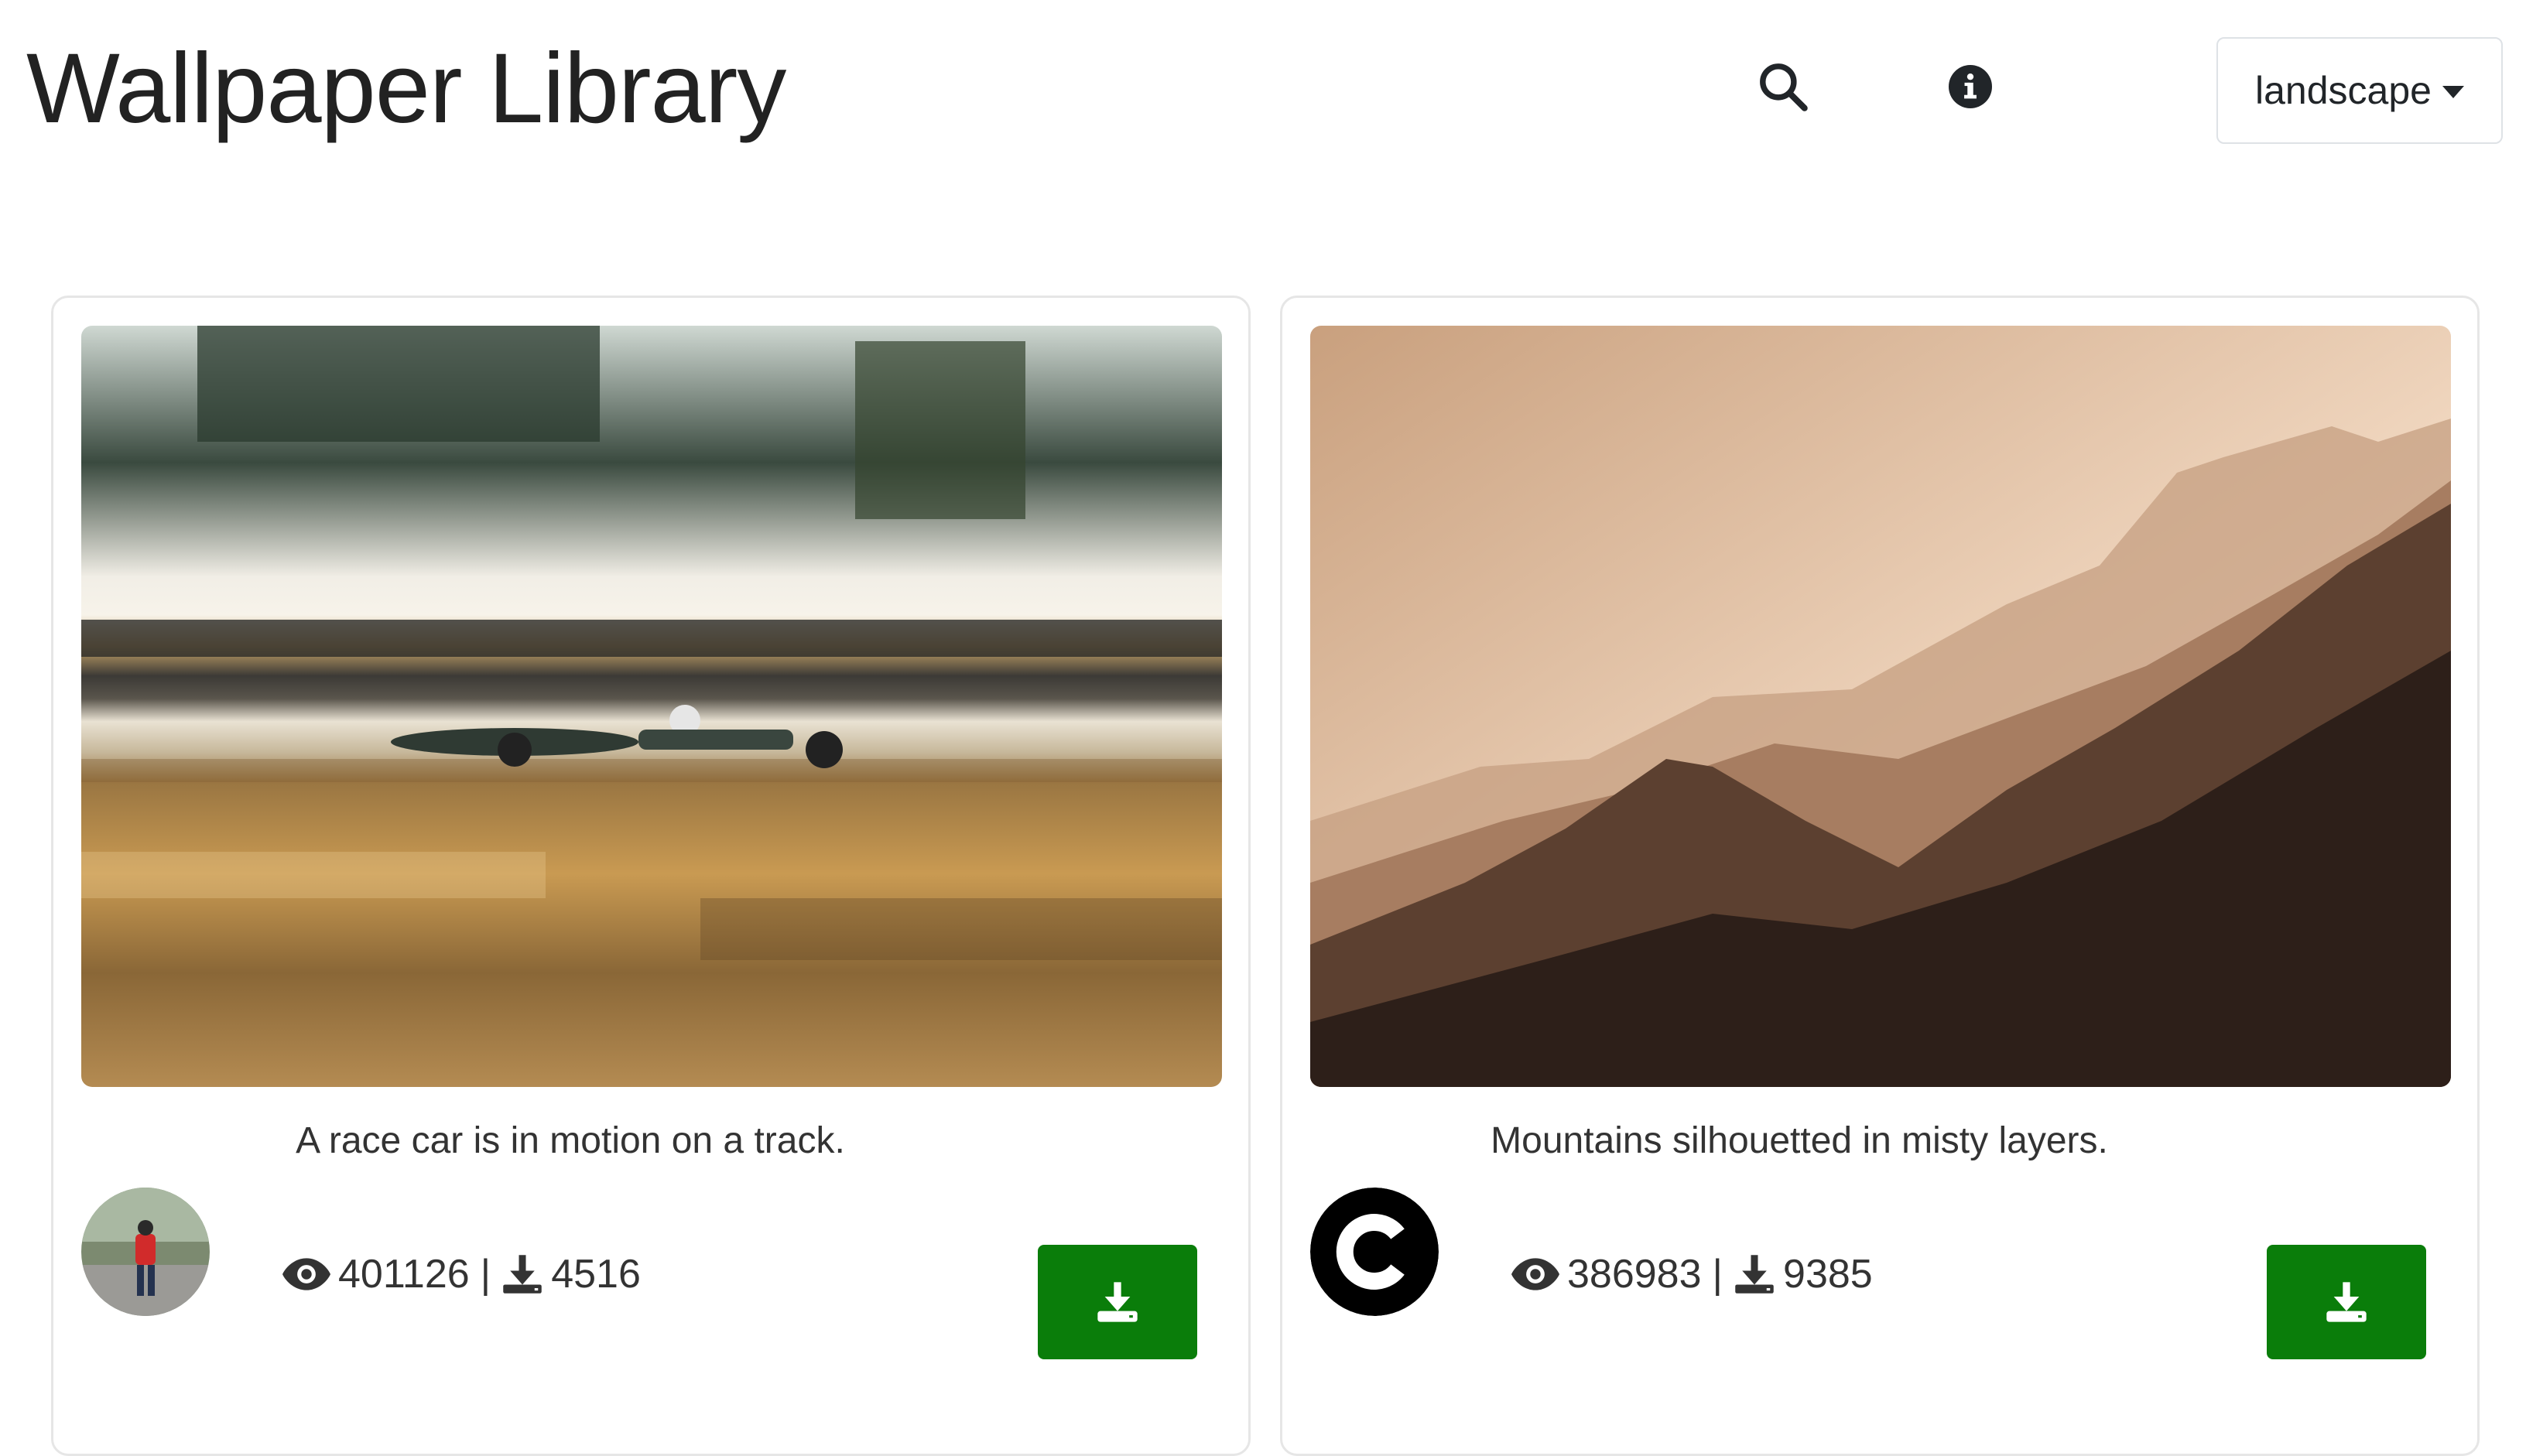 The width and height of the screenshot is (2526, 1456). Describe the element at coordinates (570, 1141) in the screenshot. I see `wallpaper-caption: A race car is in motion on a track.` at that location.